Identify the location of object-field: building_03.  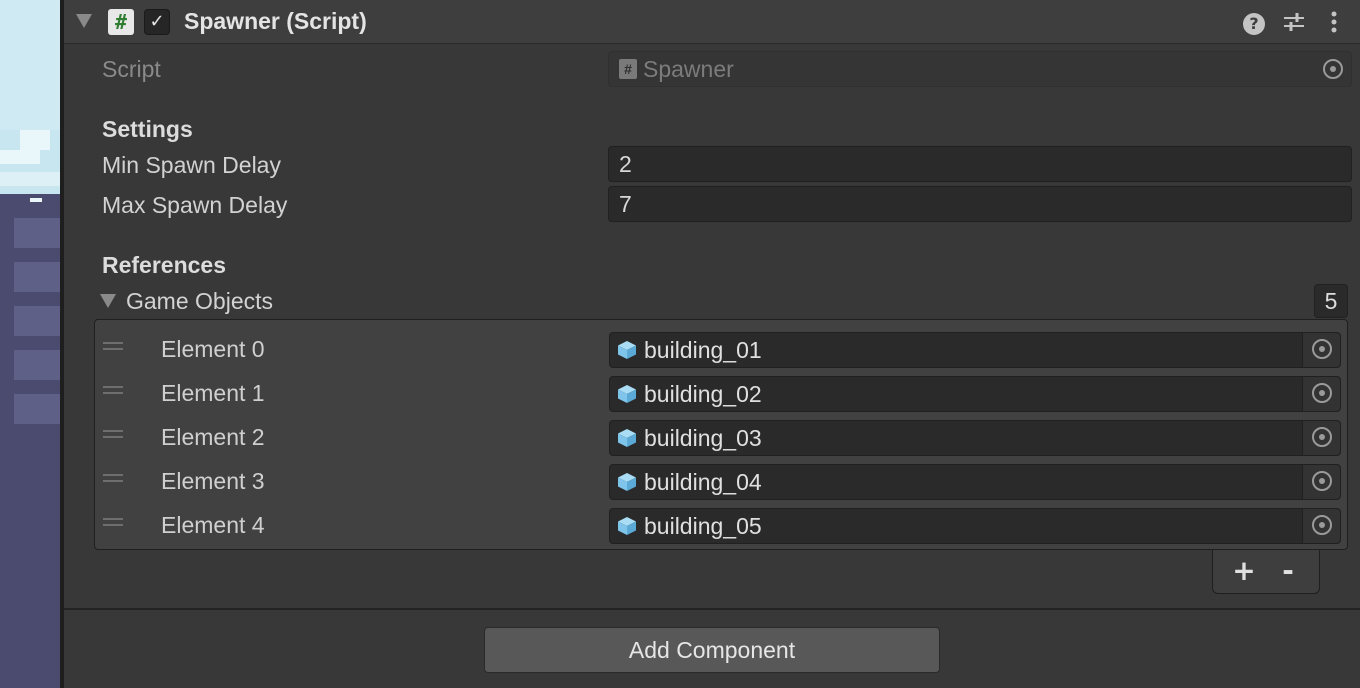
(975, 438).